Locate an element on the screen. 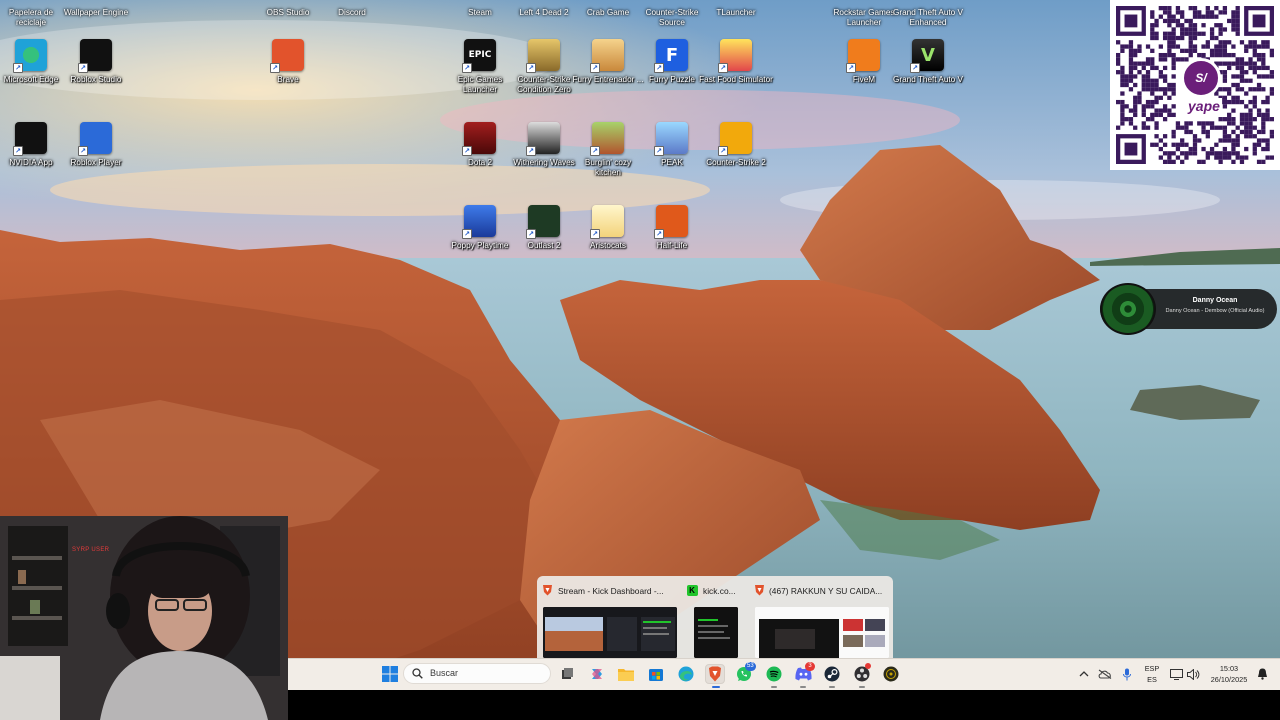 This screenshot has width=1280, height=720. desktop-shortcut-label: OBS Studio is located at coordinates (288, 13).